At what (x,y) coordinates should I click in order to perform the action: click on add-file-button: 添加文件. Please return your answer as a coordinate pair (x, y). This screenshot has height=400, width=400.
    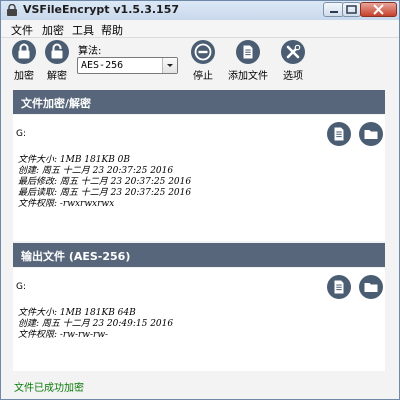
    Looking at the image, I should click on (248, 61).